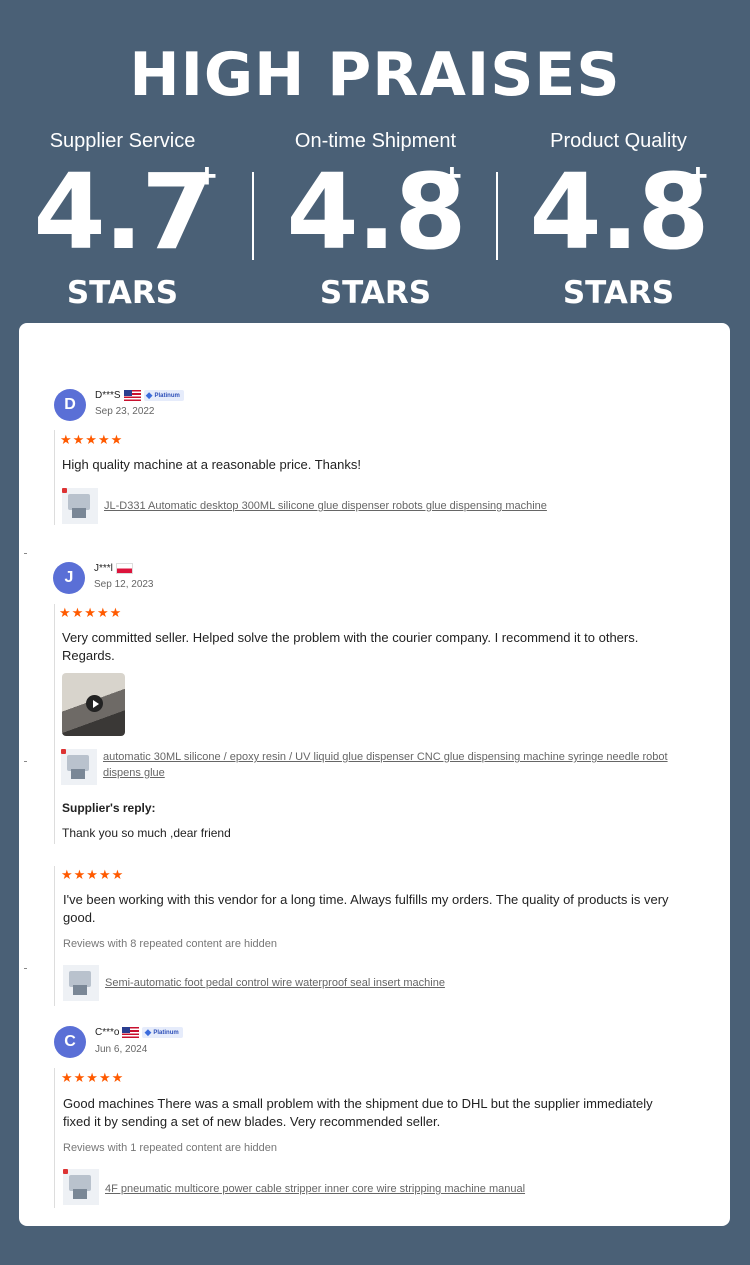  Describe the element at coordinates (122, 141) in the screenshot. I see `stat-label: Supplier Service` at that location.